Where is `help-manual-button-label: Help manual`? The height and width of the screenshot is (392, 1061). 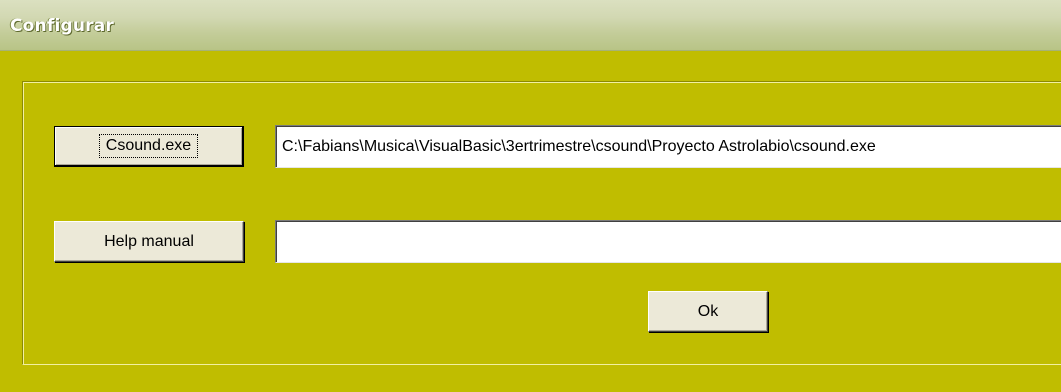 help-manual-button-label: Help manual is located at coordinates (149, 241).